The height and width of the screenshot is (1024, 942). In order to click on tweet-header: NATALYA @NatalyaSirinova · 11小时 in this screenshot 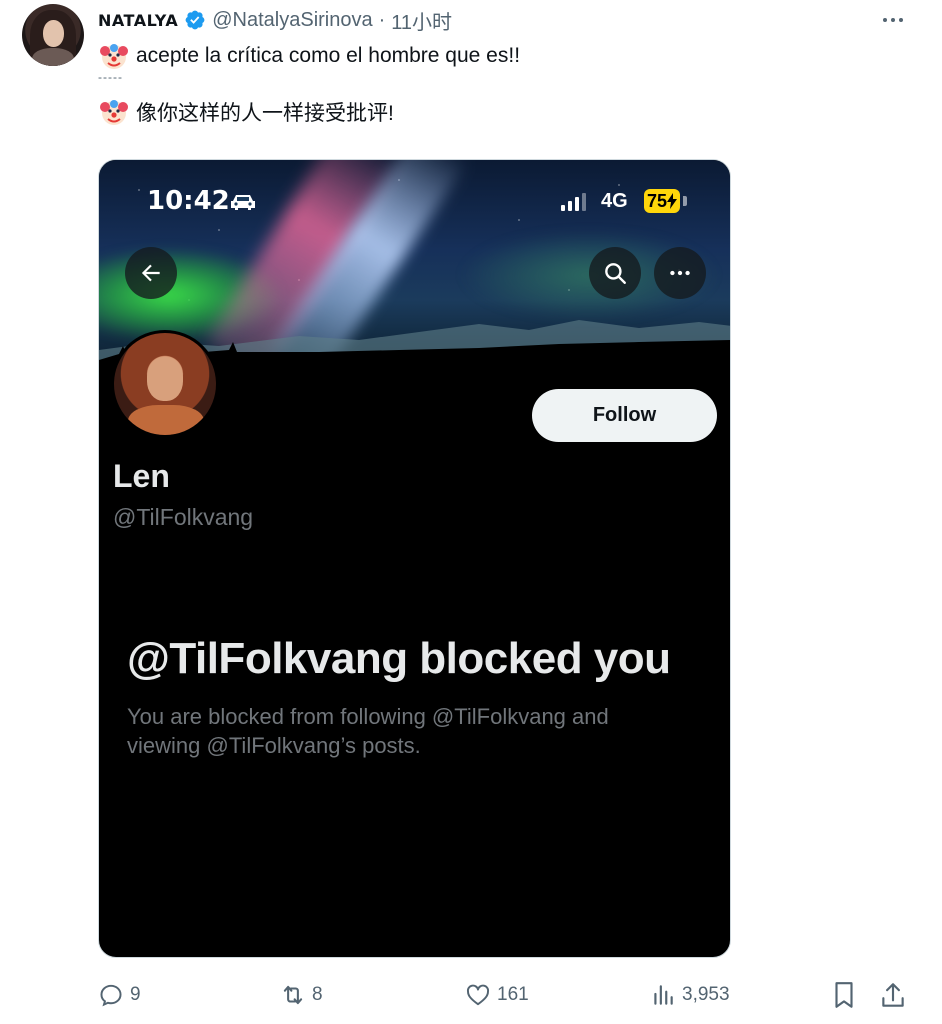, I will do `click(275, 20)`.